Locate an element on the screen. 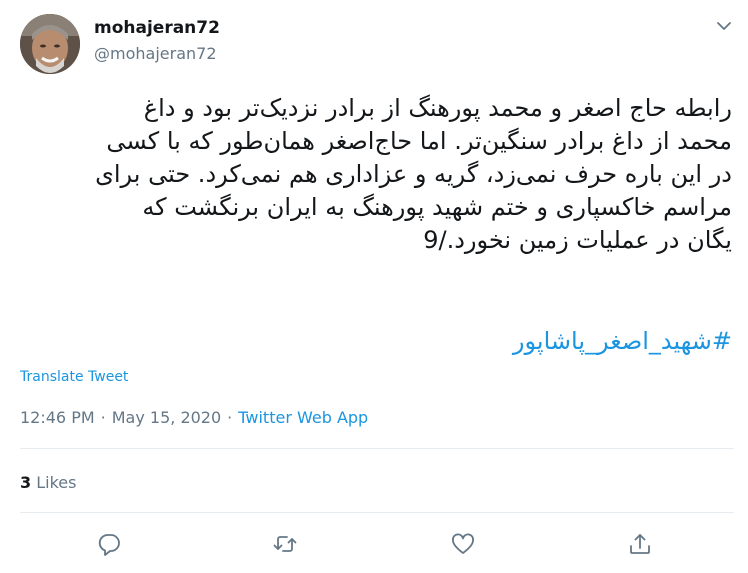 The width and height of the screenshot is (748, 573). translate-tweet-link: Translate Tweet is located at coordinates (74, 377).